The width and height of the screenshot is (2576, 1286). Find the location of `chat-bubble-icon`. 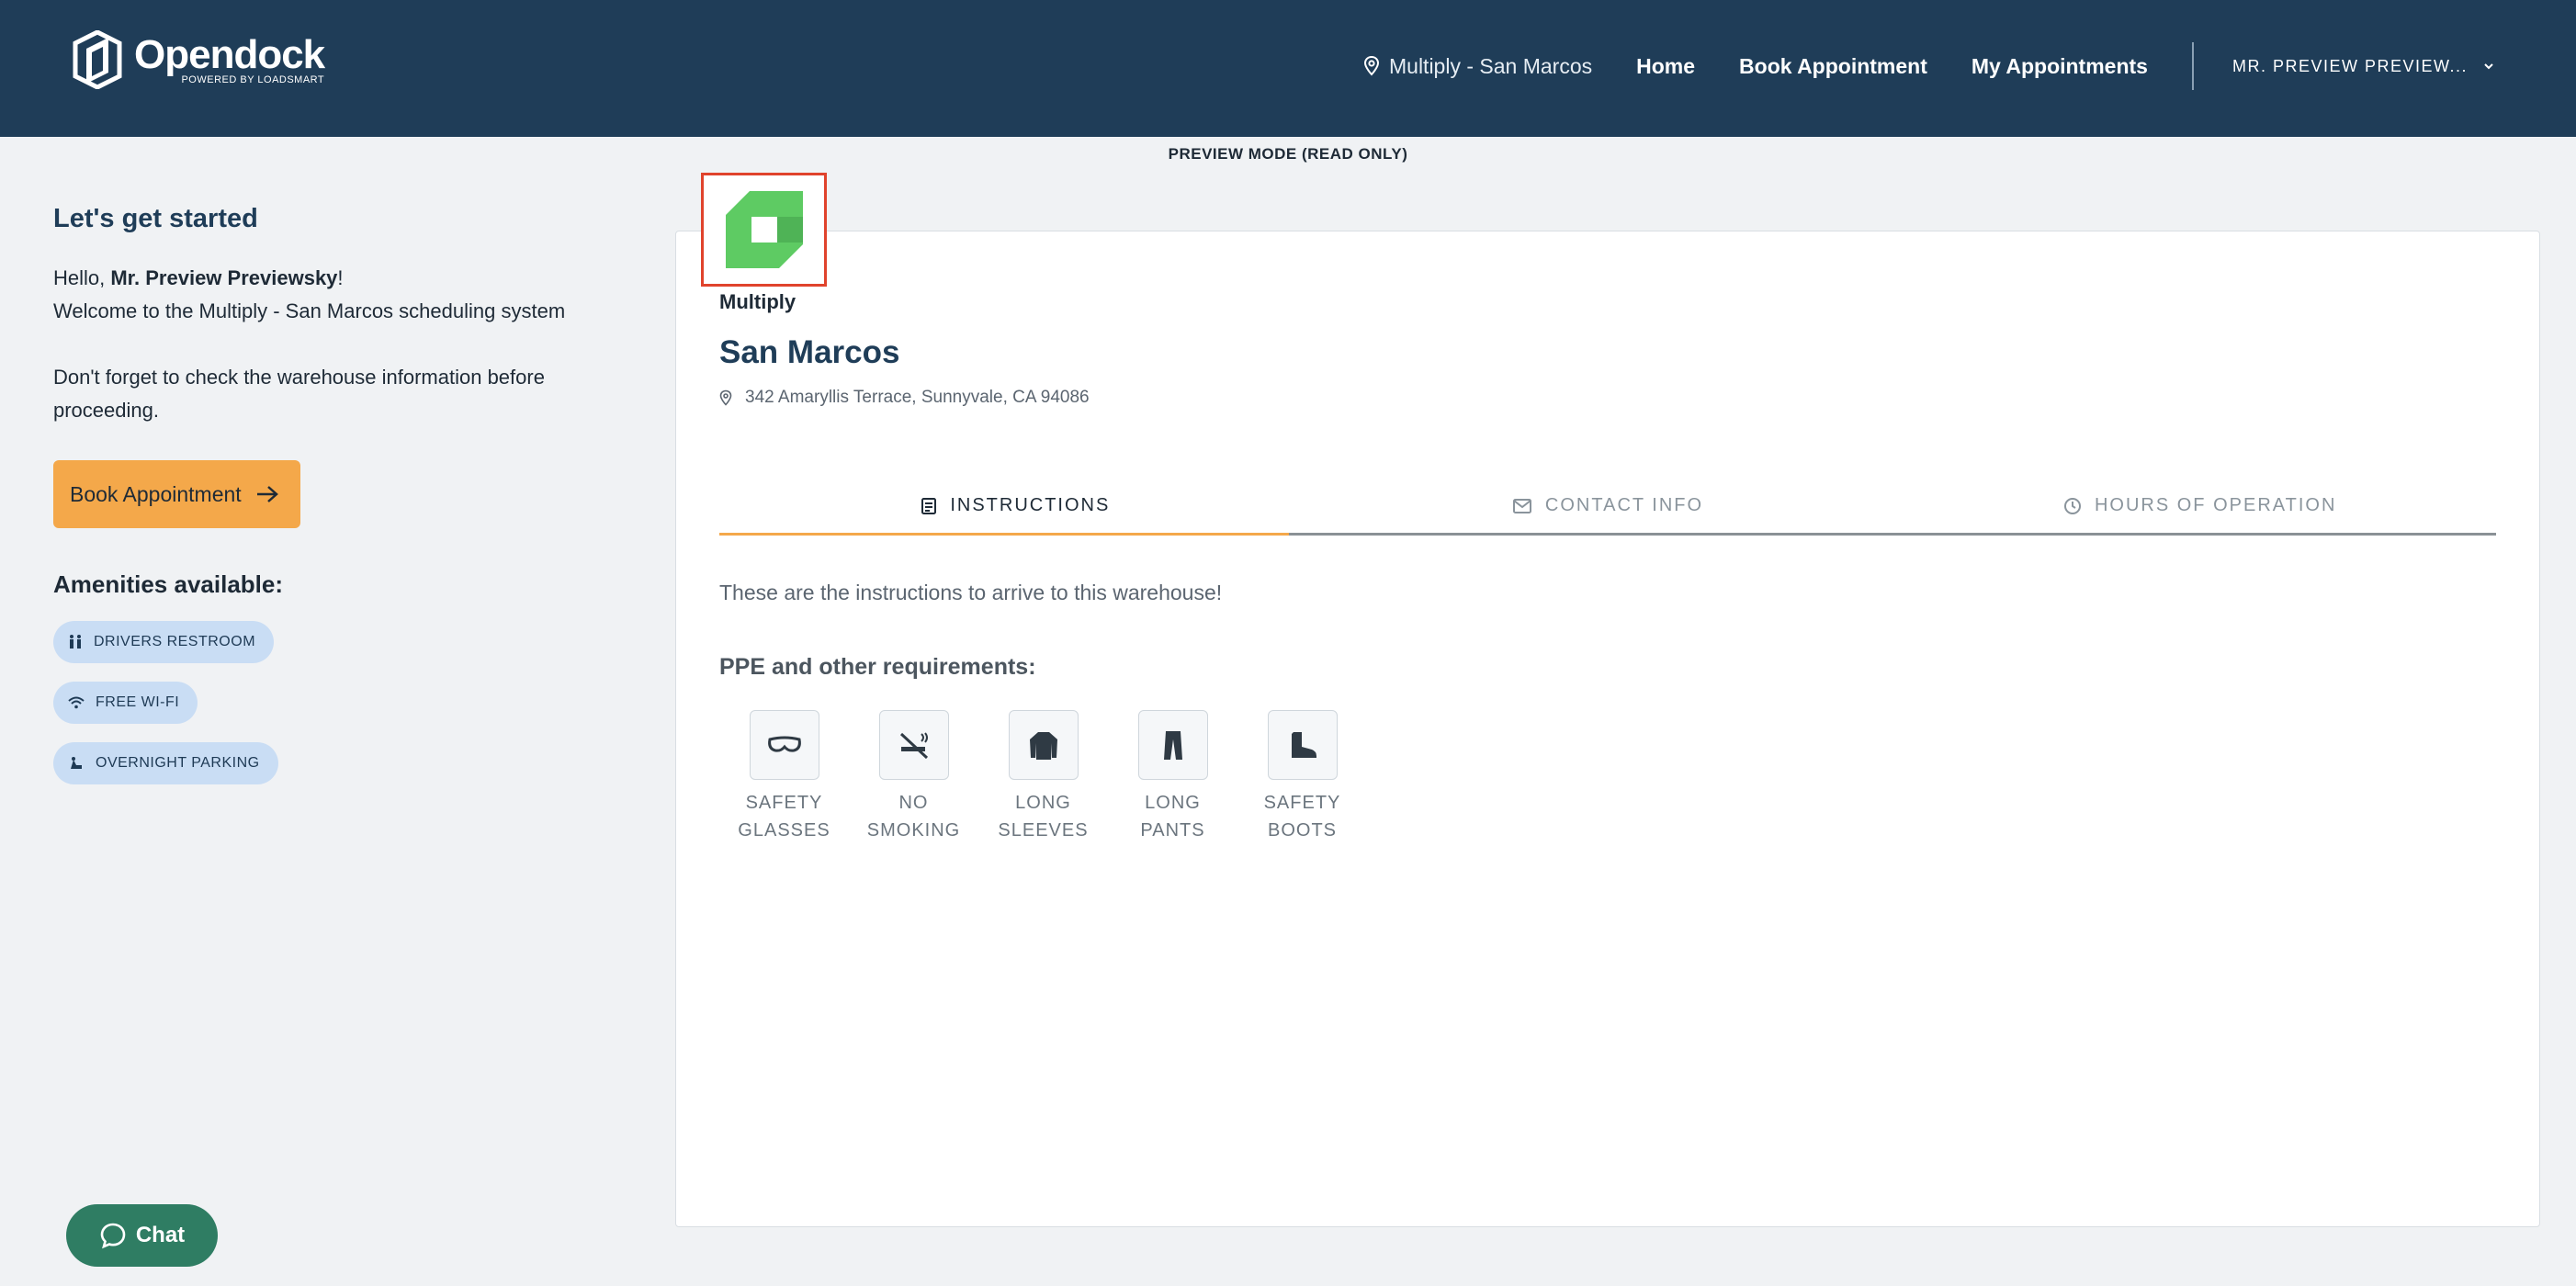

chat-bubble-icon is located at coordinates (113, 1236).